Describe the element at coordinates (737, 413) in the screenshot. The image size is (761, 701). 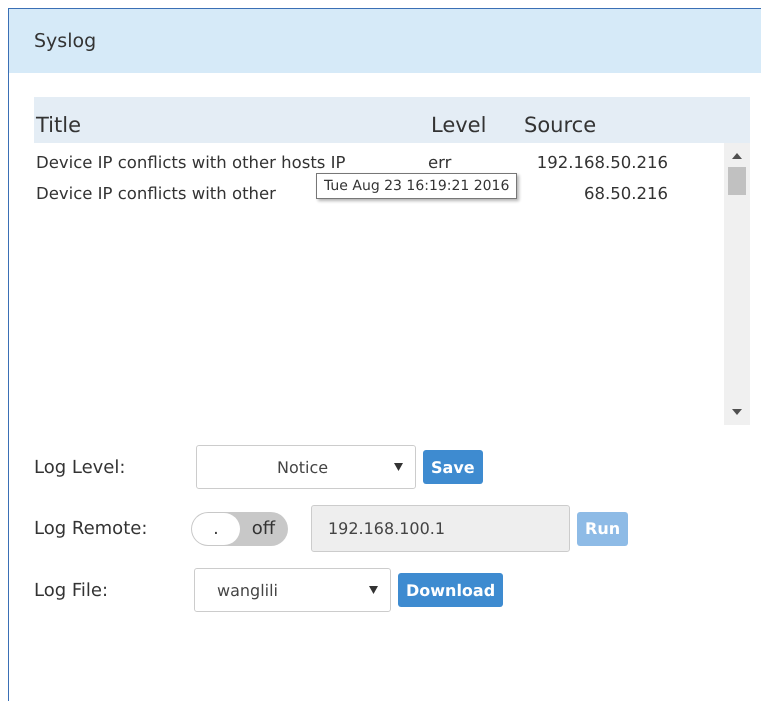
I see `scroll-down-icon` at that location.